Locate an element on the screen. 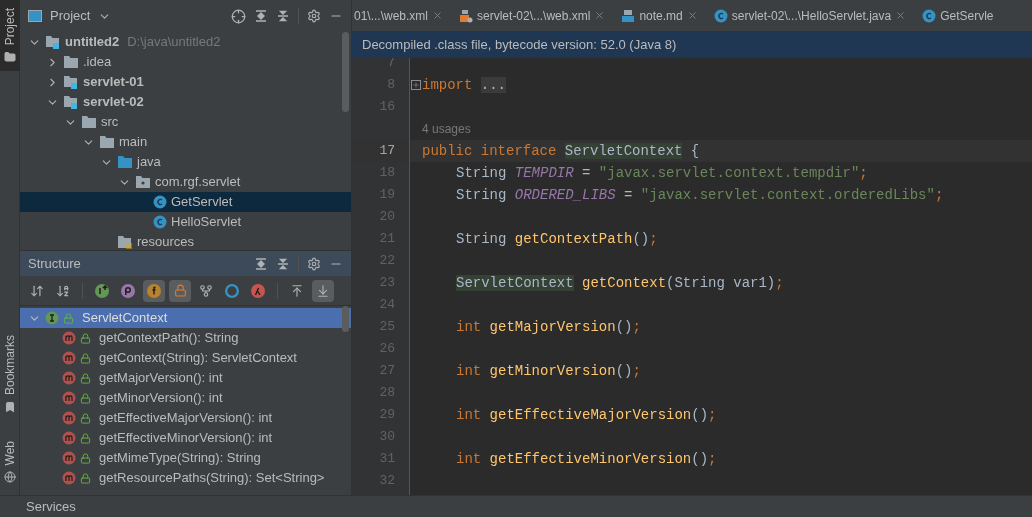 This screenshot has height=517, width=1032. lambda-badge-icon is located at coordinates (258, 290).